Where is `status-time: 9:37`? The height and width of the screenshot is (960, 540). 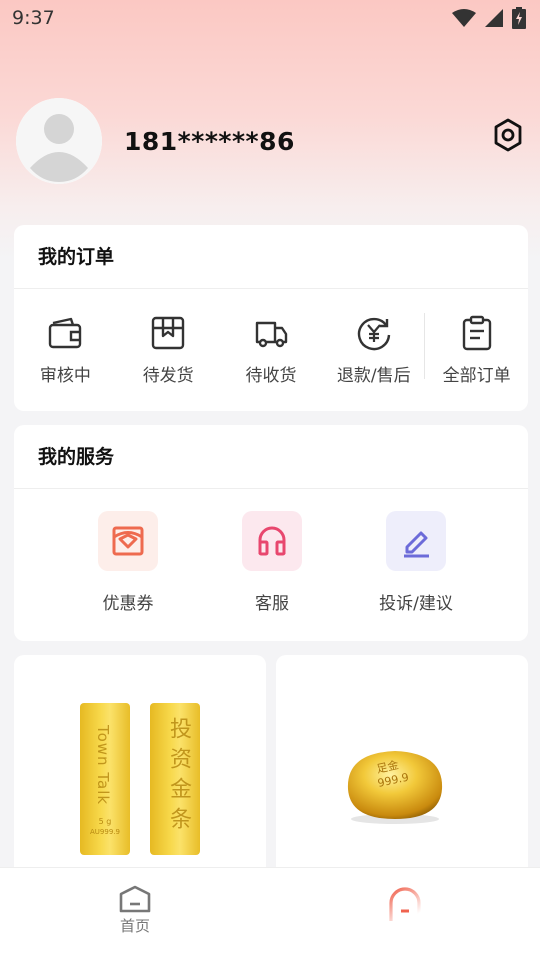
status-time: 9:37 is located at coordinates (33, 18).